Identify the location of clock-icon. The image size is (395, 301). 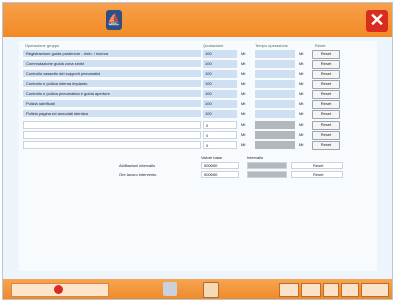
(311, 290).